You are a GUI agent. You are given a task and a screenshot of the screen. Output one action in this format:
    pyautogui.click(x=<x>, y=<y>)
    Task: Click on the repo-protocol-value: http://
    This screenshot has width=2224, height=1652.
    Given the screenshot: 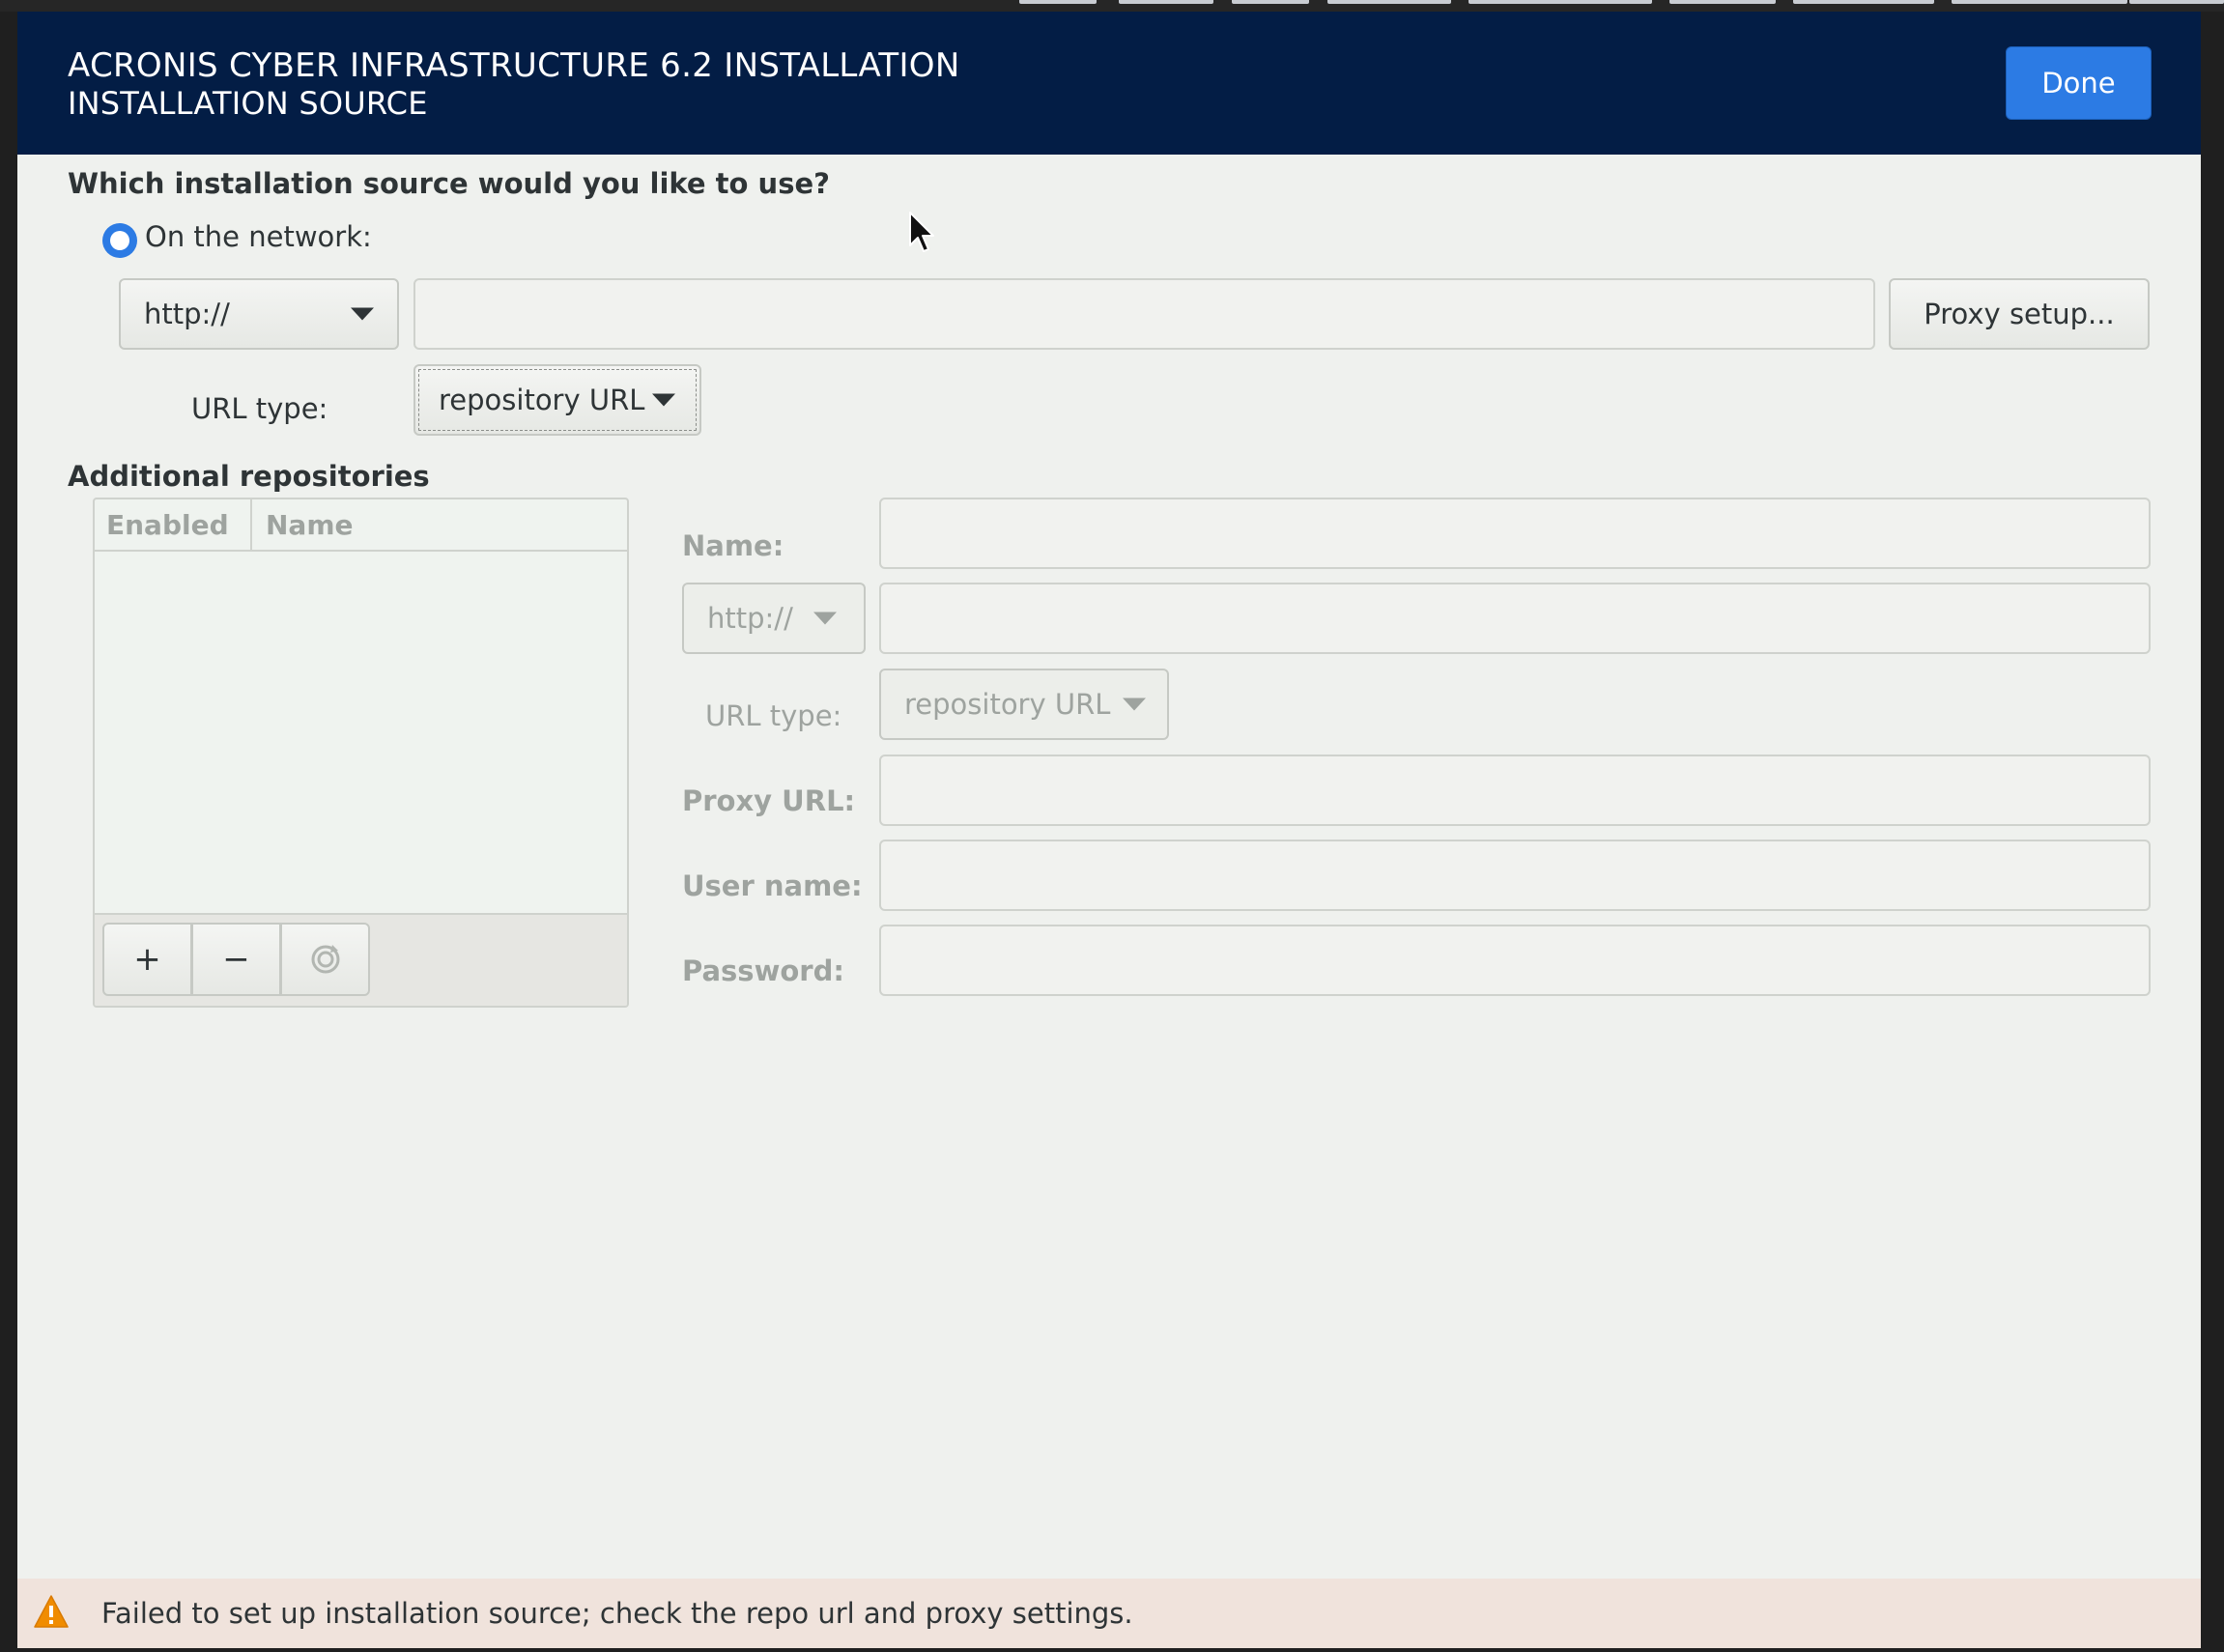 What is the action you would take?
    pyautogui.click(x=750, y=618)
    